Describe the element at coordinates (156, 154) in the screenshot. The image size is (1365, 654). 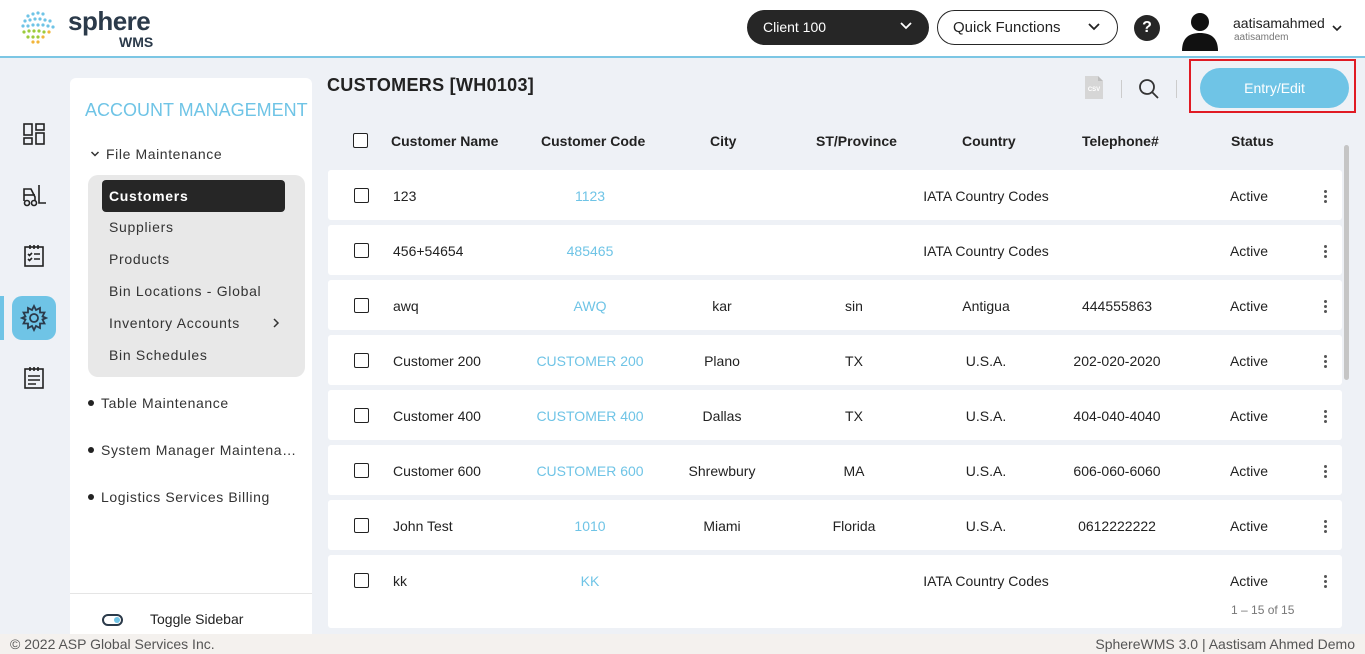
I see `file-maintenance-group: File Maintenance` at that location.